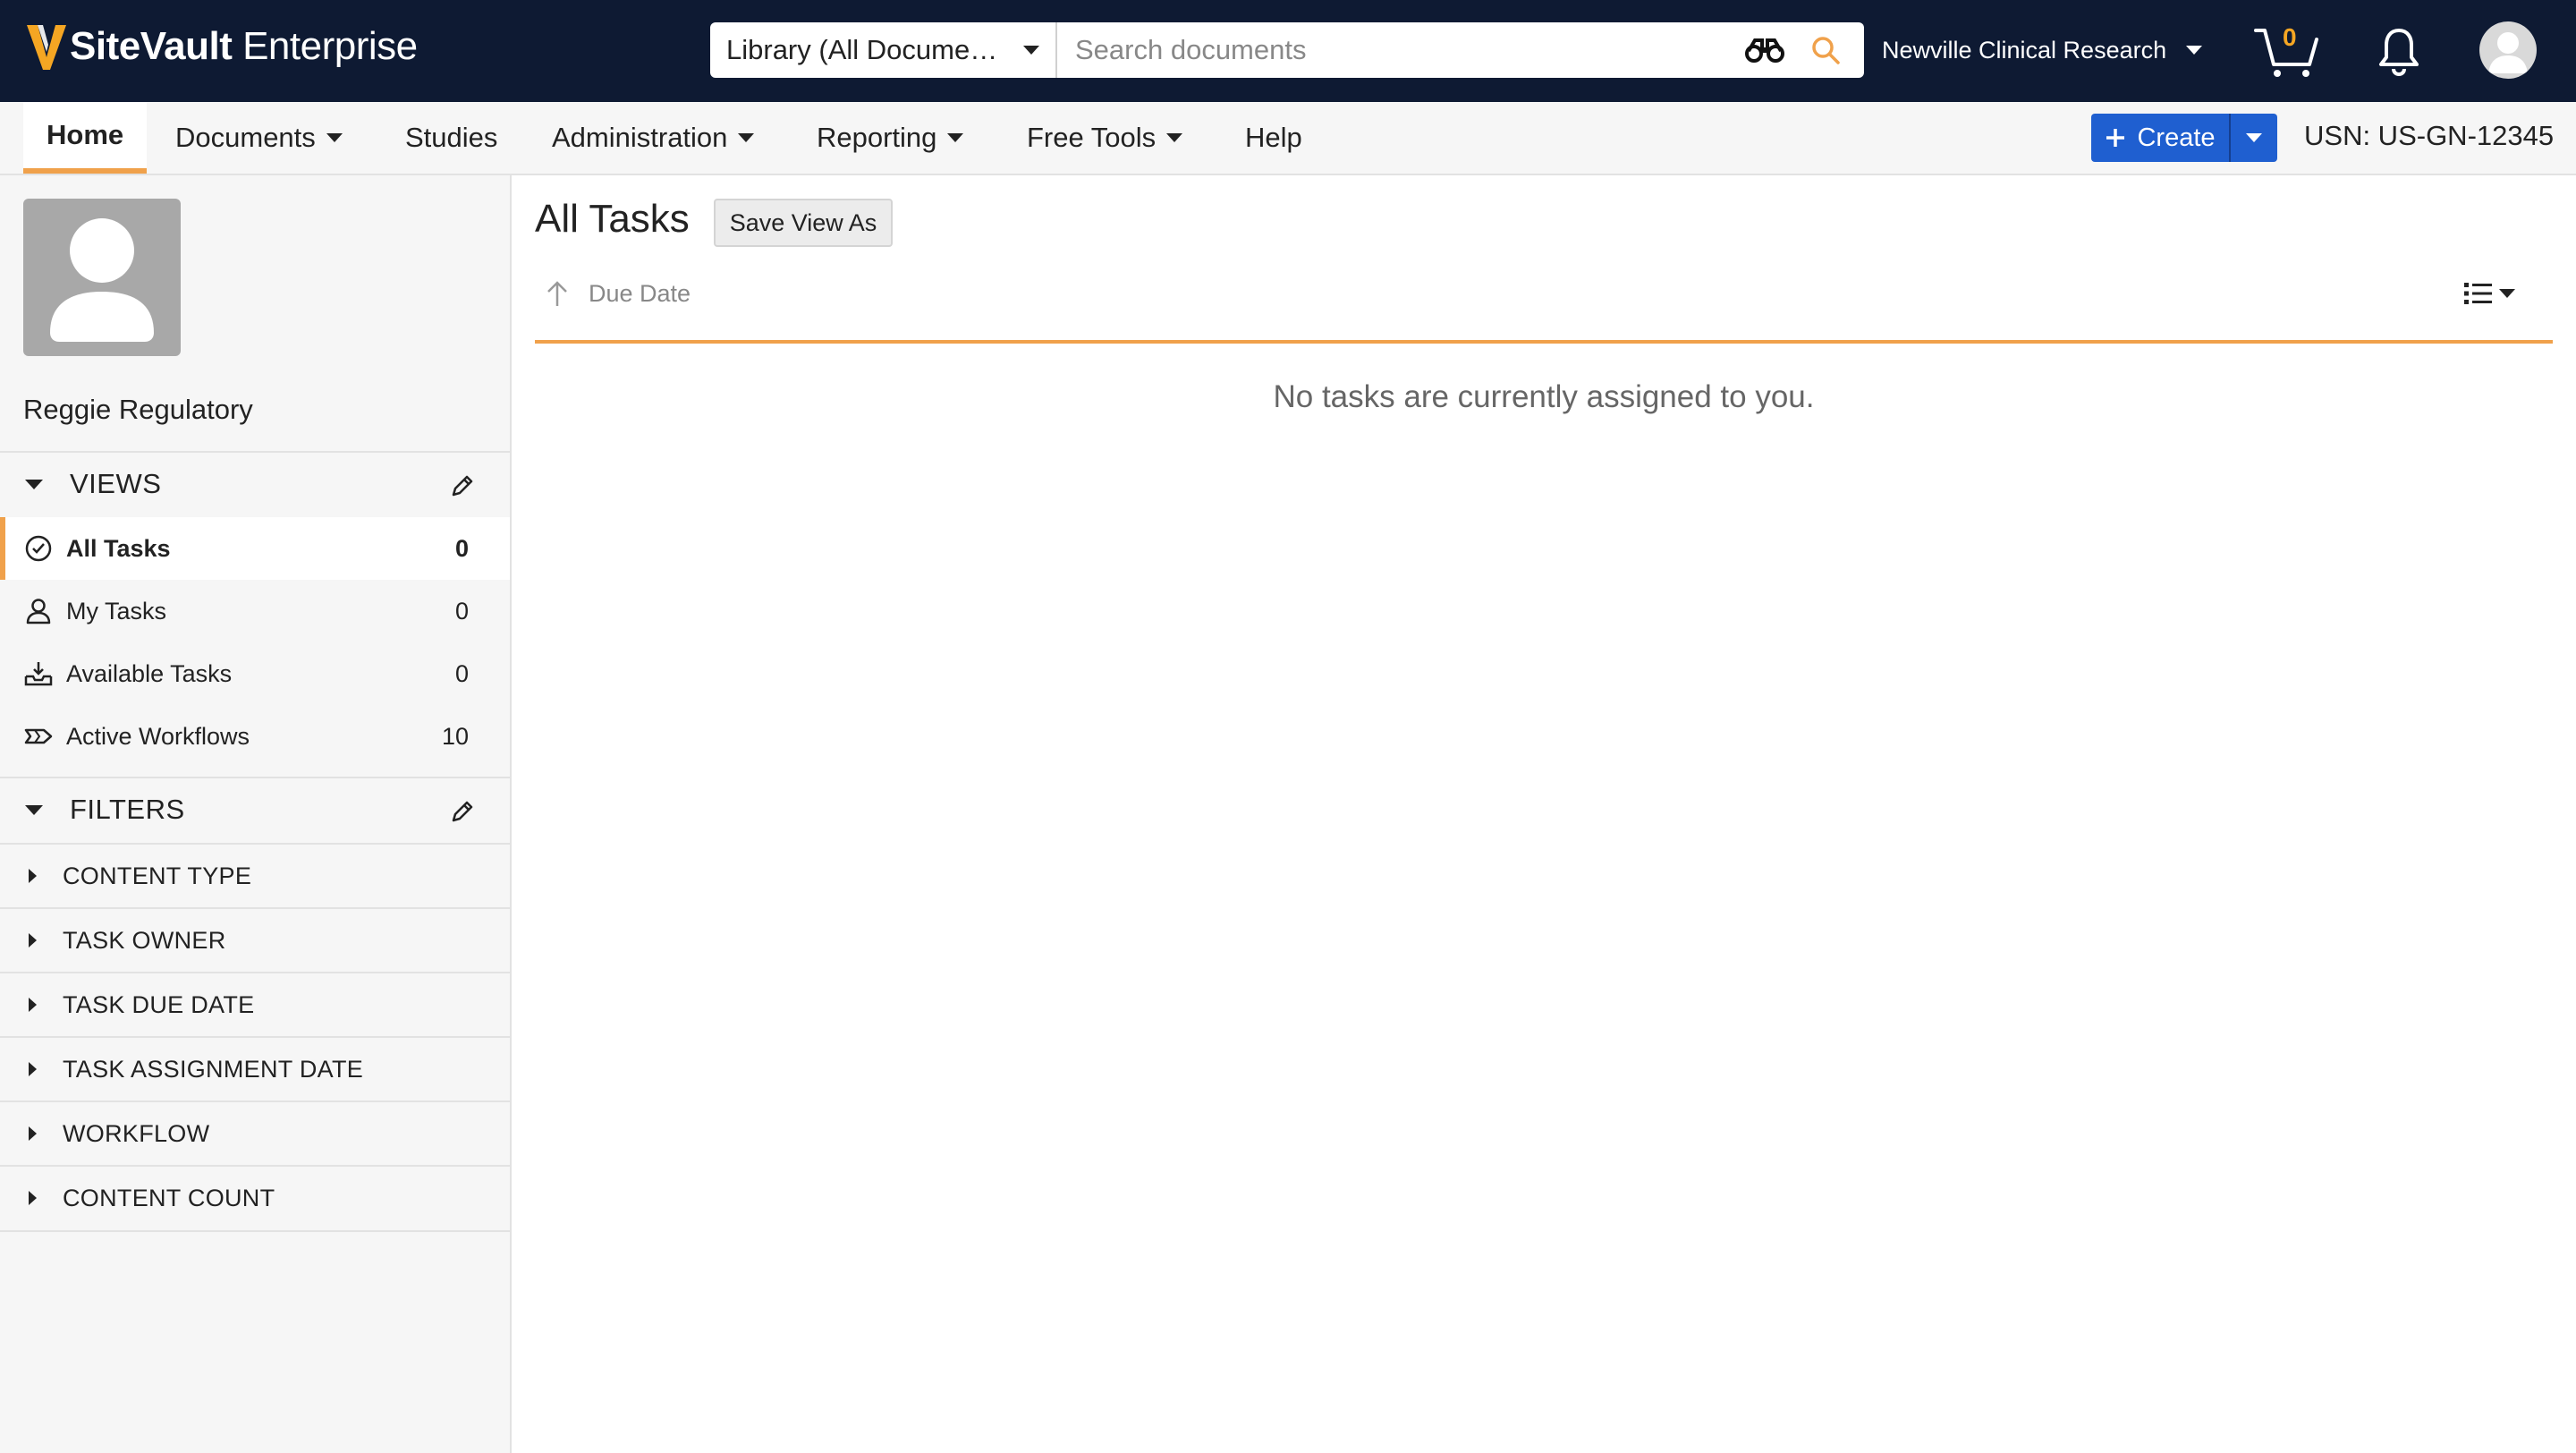 The width and height of the screenshot is (2576, 1453). I want to click on filters-section-header: FILTERS, so click(255, 809).